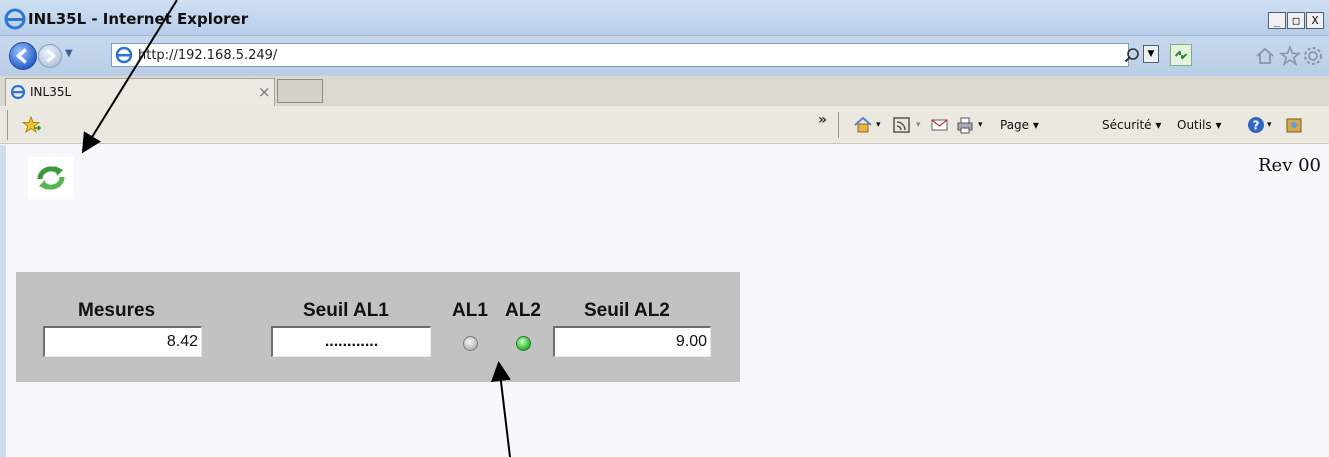 The width and height of the screenshot is (1329, 457). What do you see at coordinates (1199, 125) in the screenshot?
I see `tools-menu: Outils ▾` at bounding box center [1199, 125].